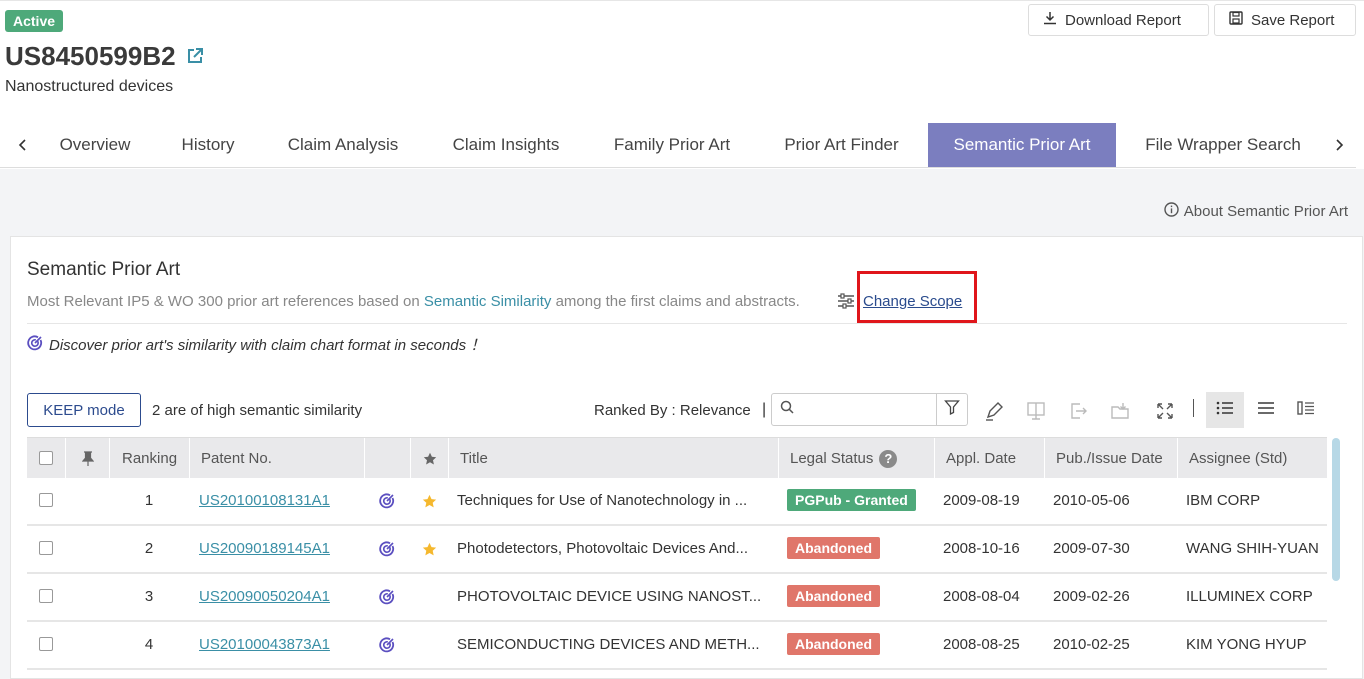 The height and width of the screenshot is (679, 1364). What do you see at coordinates (1110, 458) in the screenshot?
I see `pub-date-header: Pub./Issue Date` at bounding box center [1110, 458].